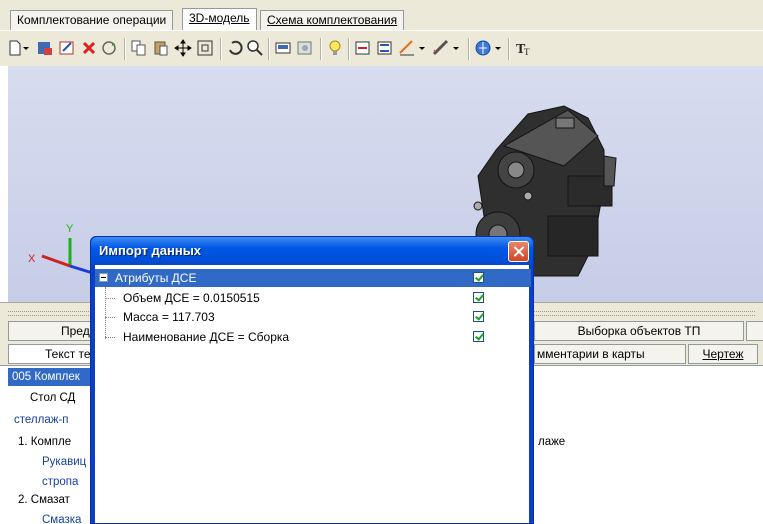 The image size is (763, 524). I want to click on edit-icon, so click(67, 48).